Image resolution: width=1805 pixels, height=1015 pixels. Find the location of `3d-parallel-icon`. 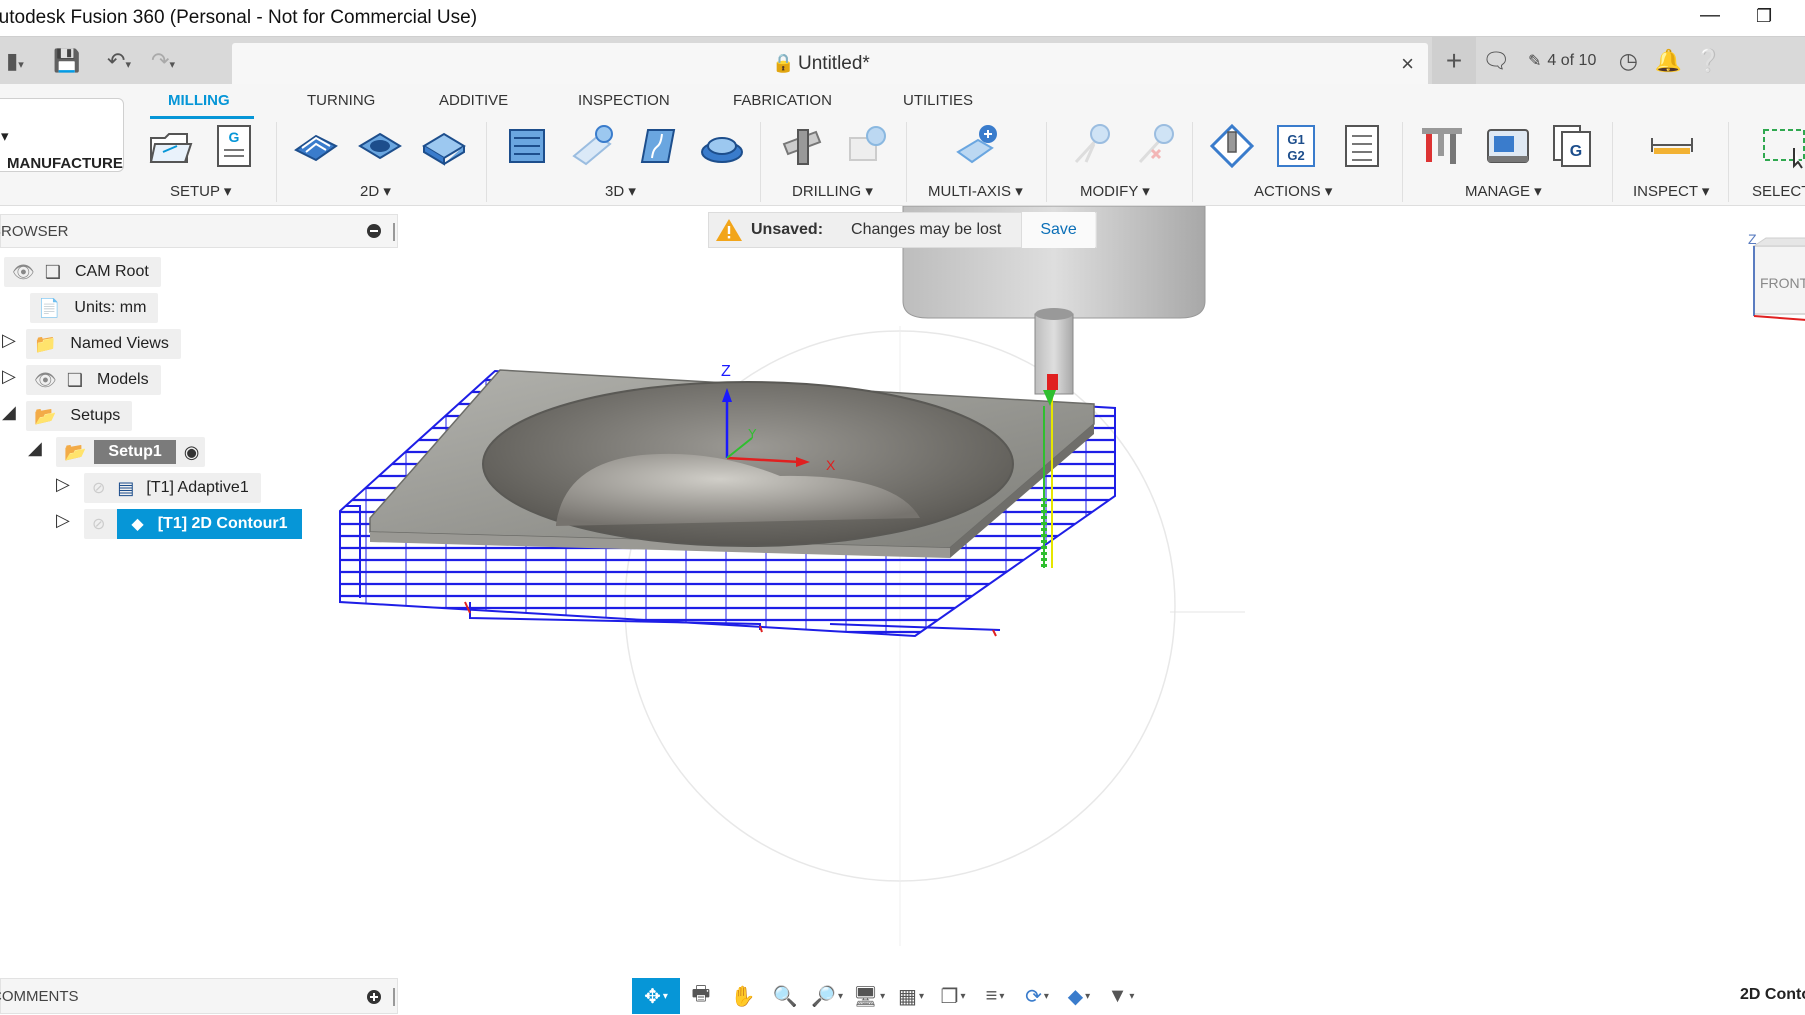

3d-parallel-icon is located at coordinates (722, 146).